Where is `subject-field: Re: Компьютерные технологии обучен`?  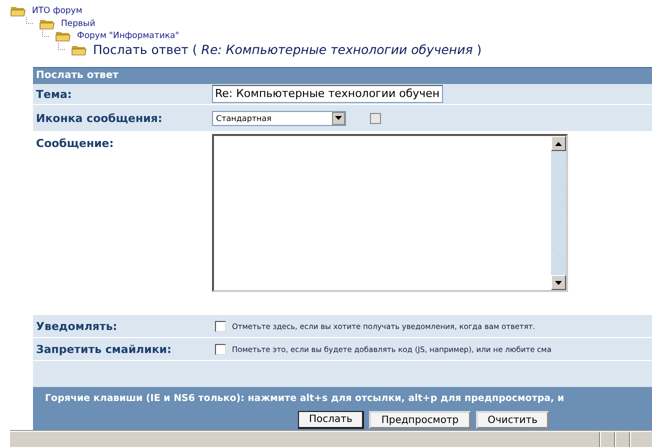
subject-field: Re: Компьютерные технологии обучен is located at coordinates (327, 94).